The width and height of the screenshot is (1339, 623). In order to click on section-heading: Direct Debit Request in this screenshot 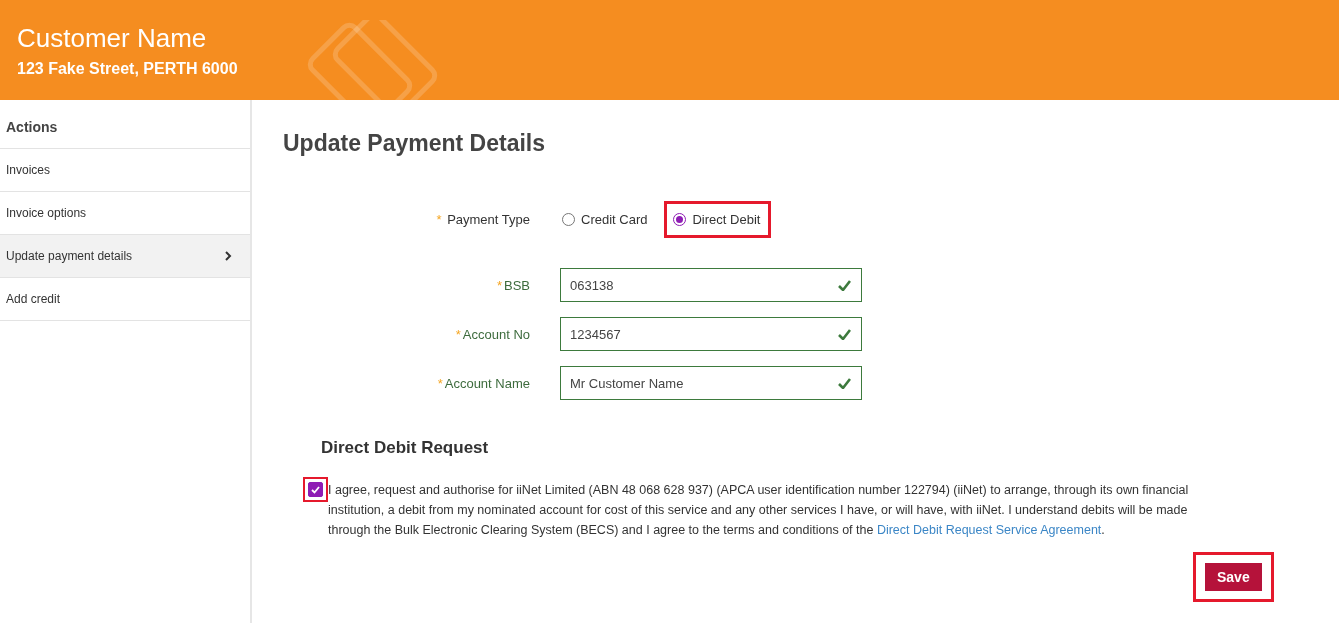, I will do `click(405, 448)`.